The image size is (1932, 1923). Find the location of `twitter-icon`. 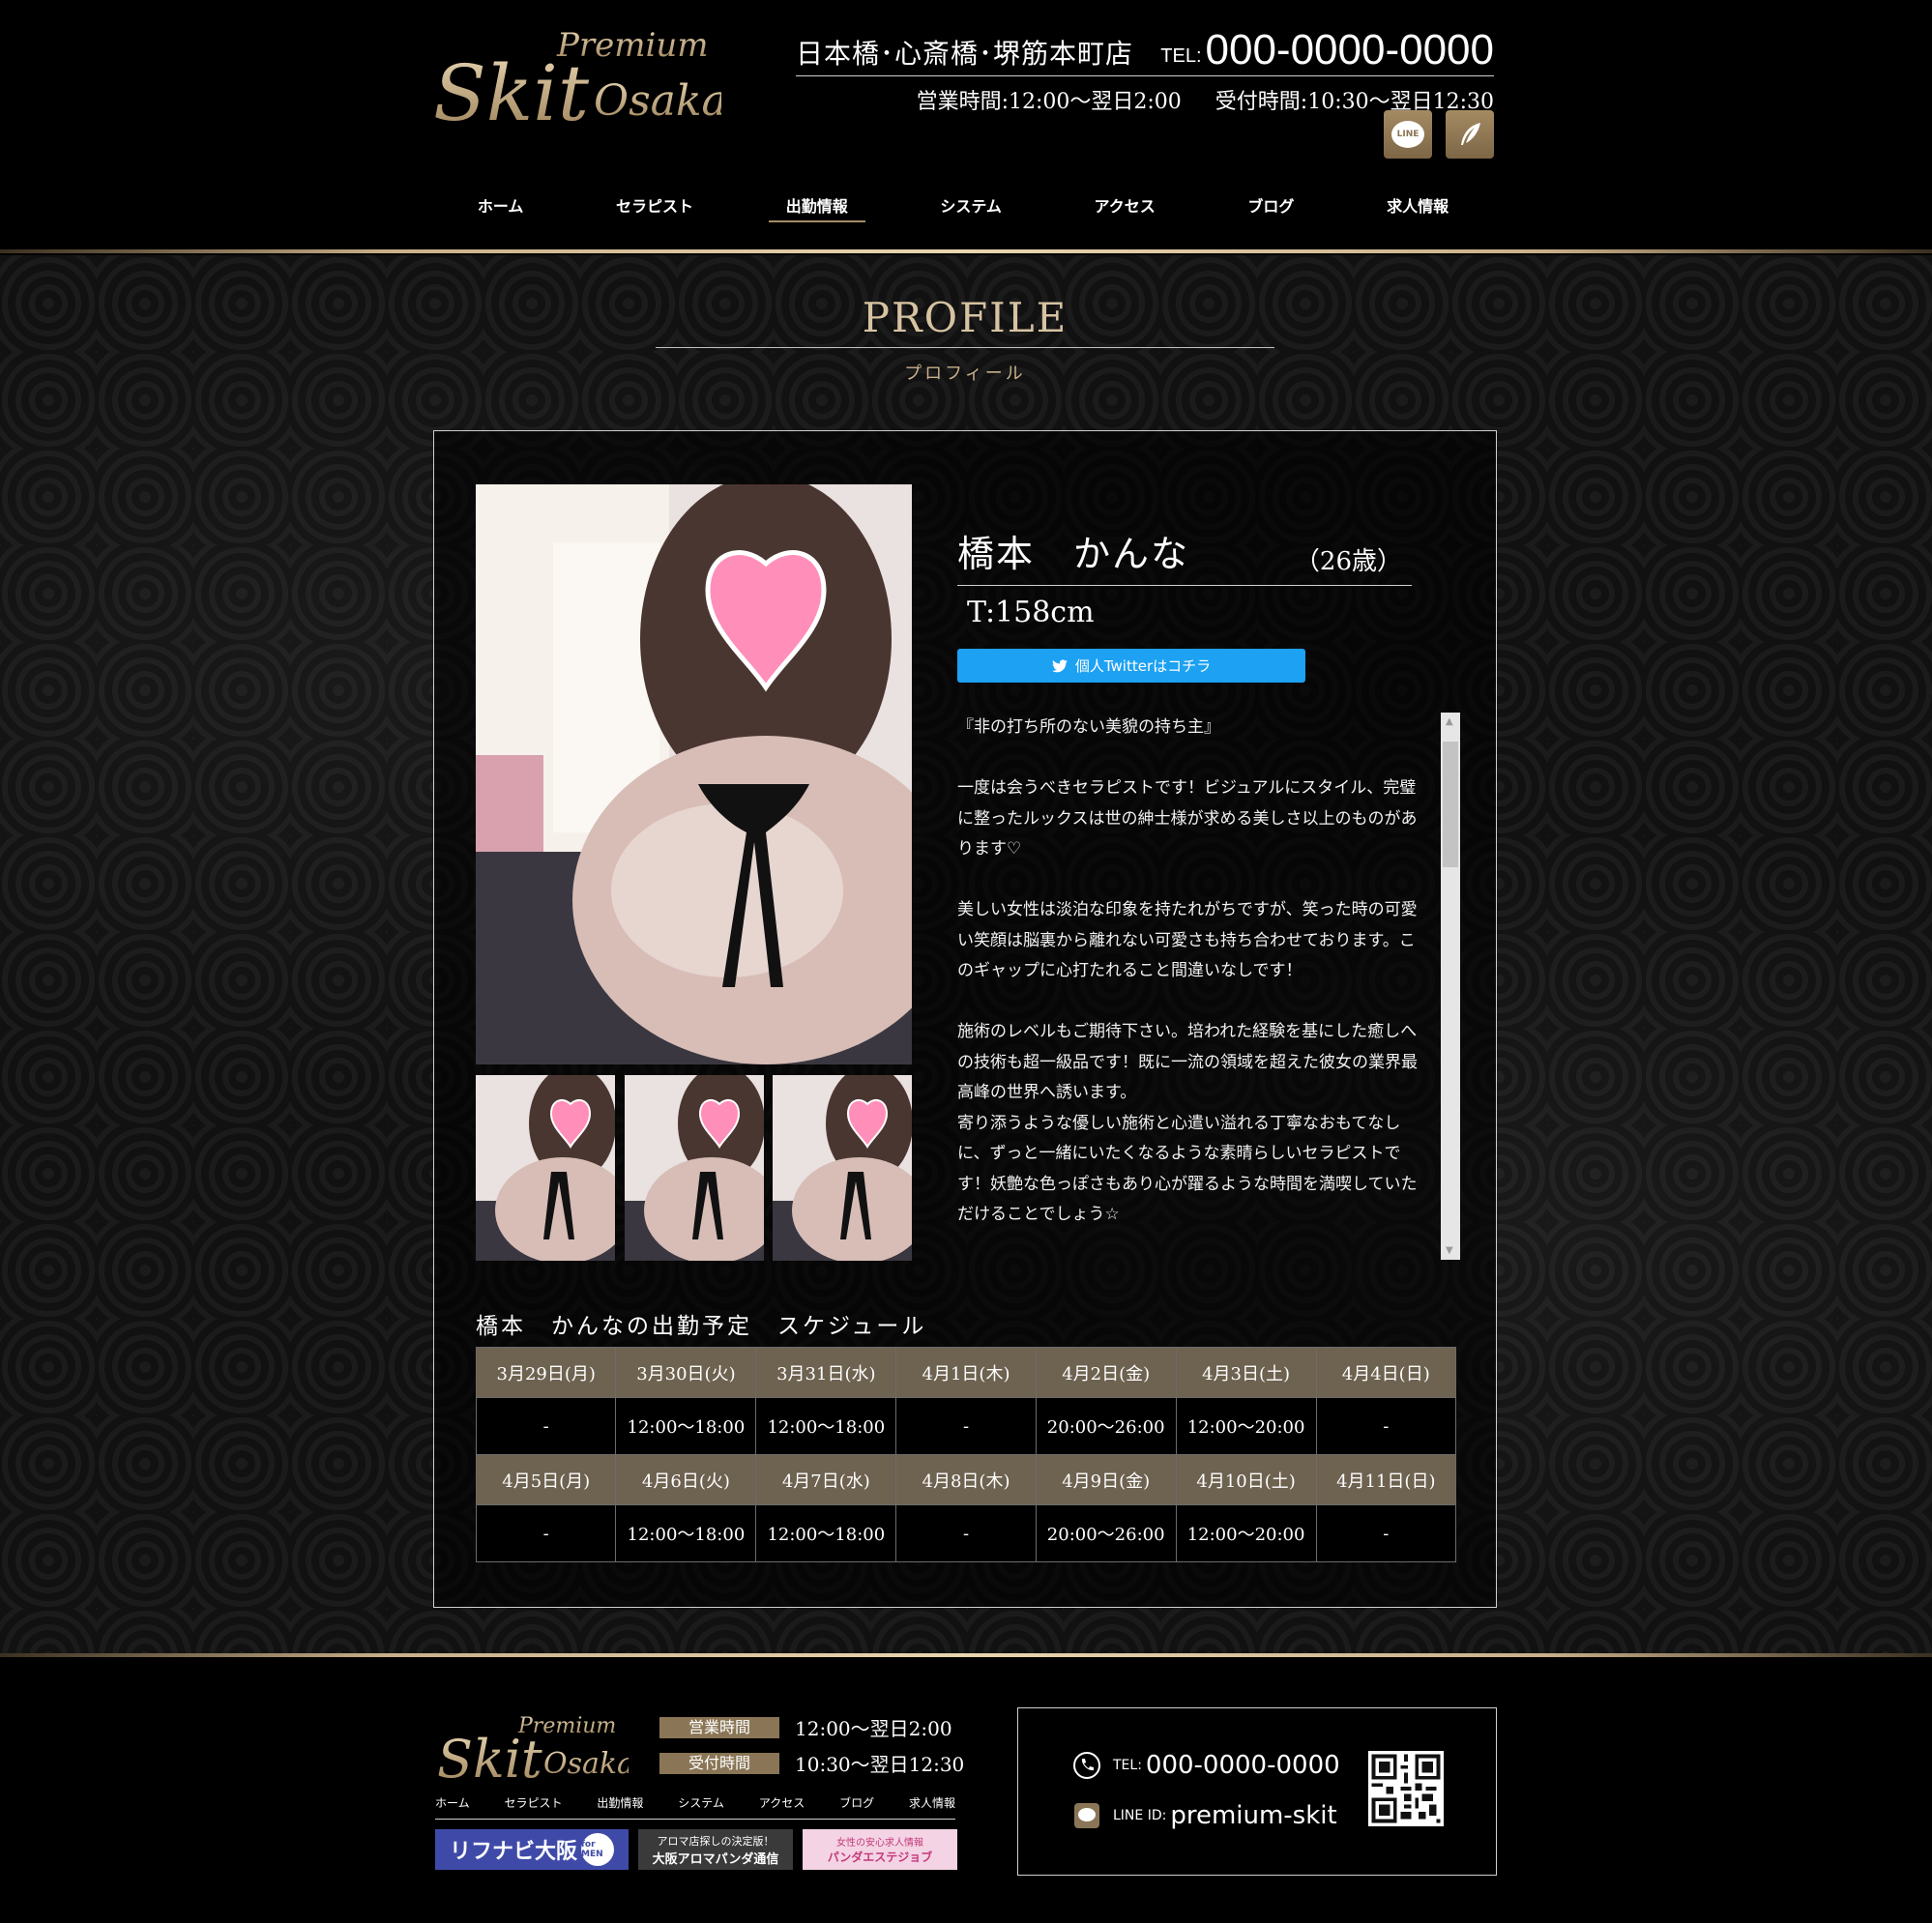

twitter-icon is located at coordinates (1059, 665).